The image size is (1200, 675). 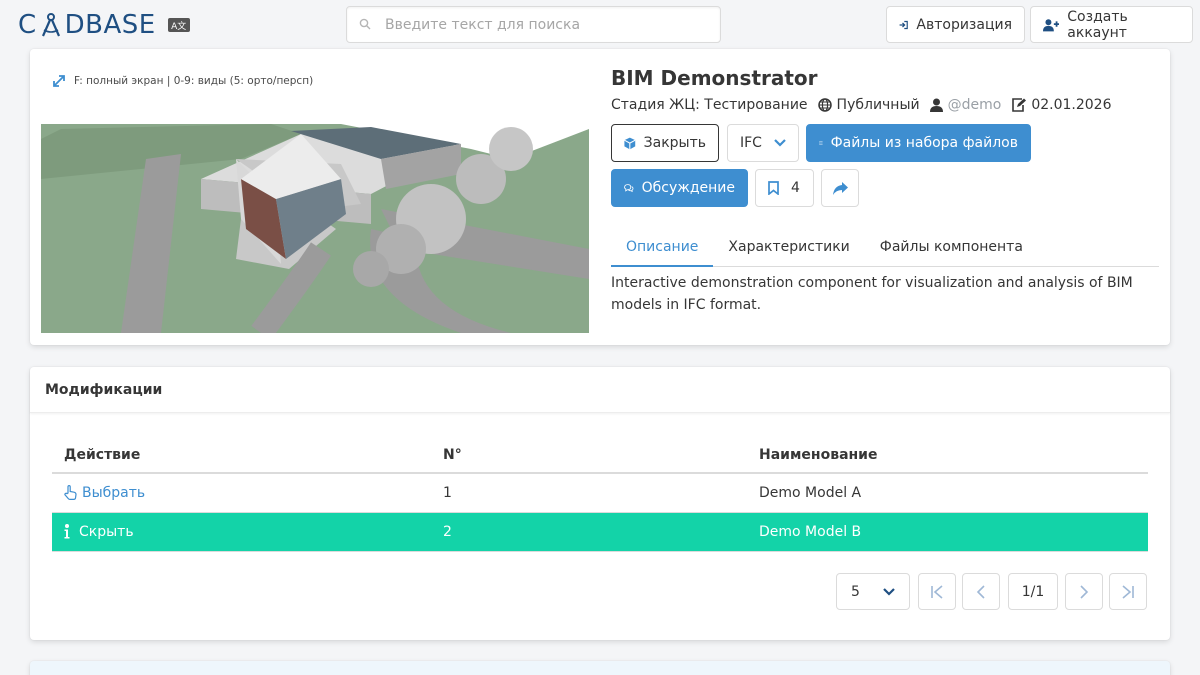 I want to click on tab-characteristics: Характеристики, so click(x=788, y=251).